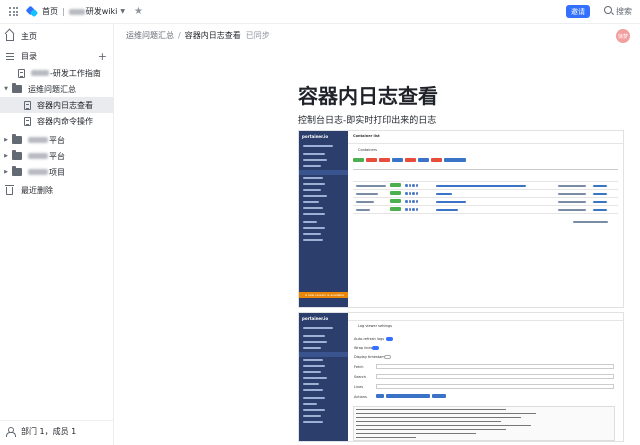 Image resolution: width=640 pixels, height=445 pixels. Describe the element at coordinates (359, 387) in the screenshot. I see `setting-label: Lines` at that location.